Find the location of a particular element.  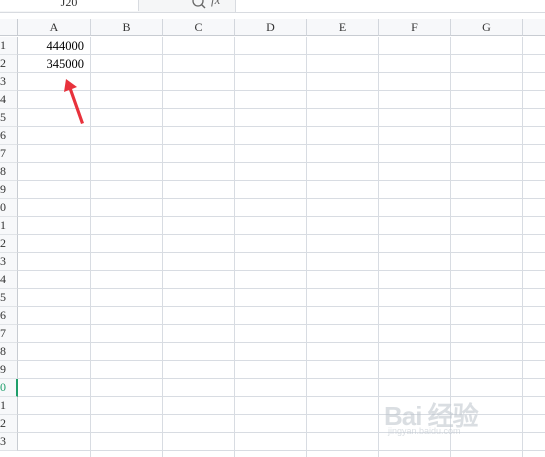

column-header-d: D is located at coordinates (271, 27).